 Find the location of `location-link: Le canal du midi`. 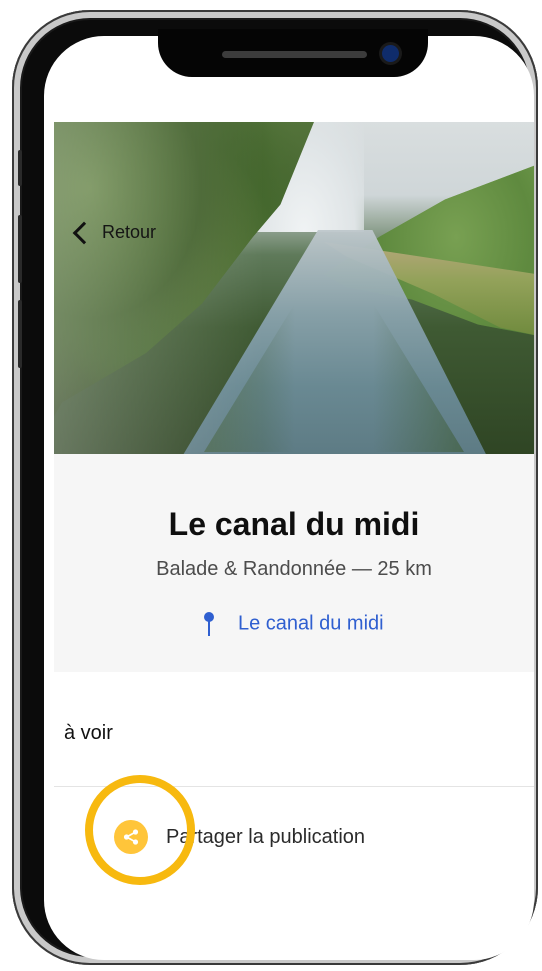

location-link: Le canal du midi is located at coordinates (294, 624).